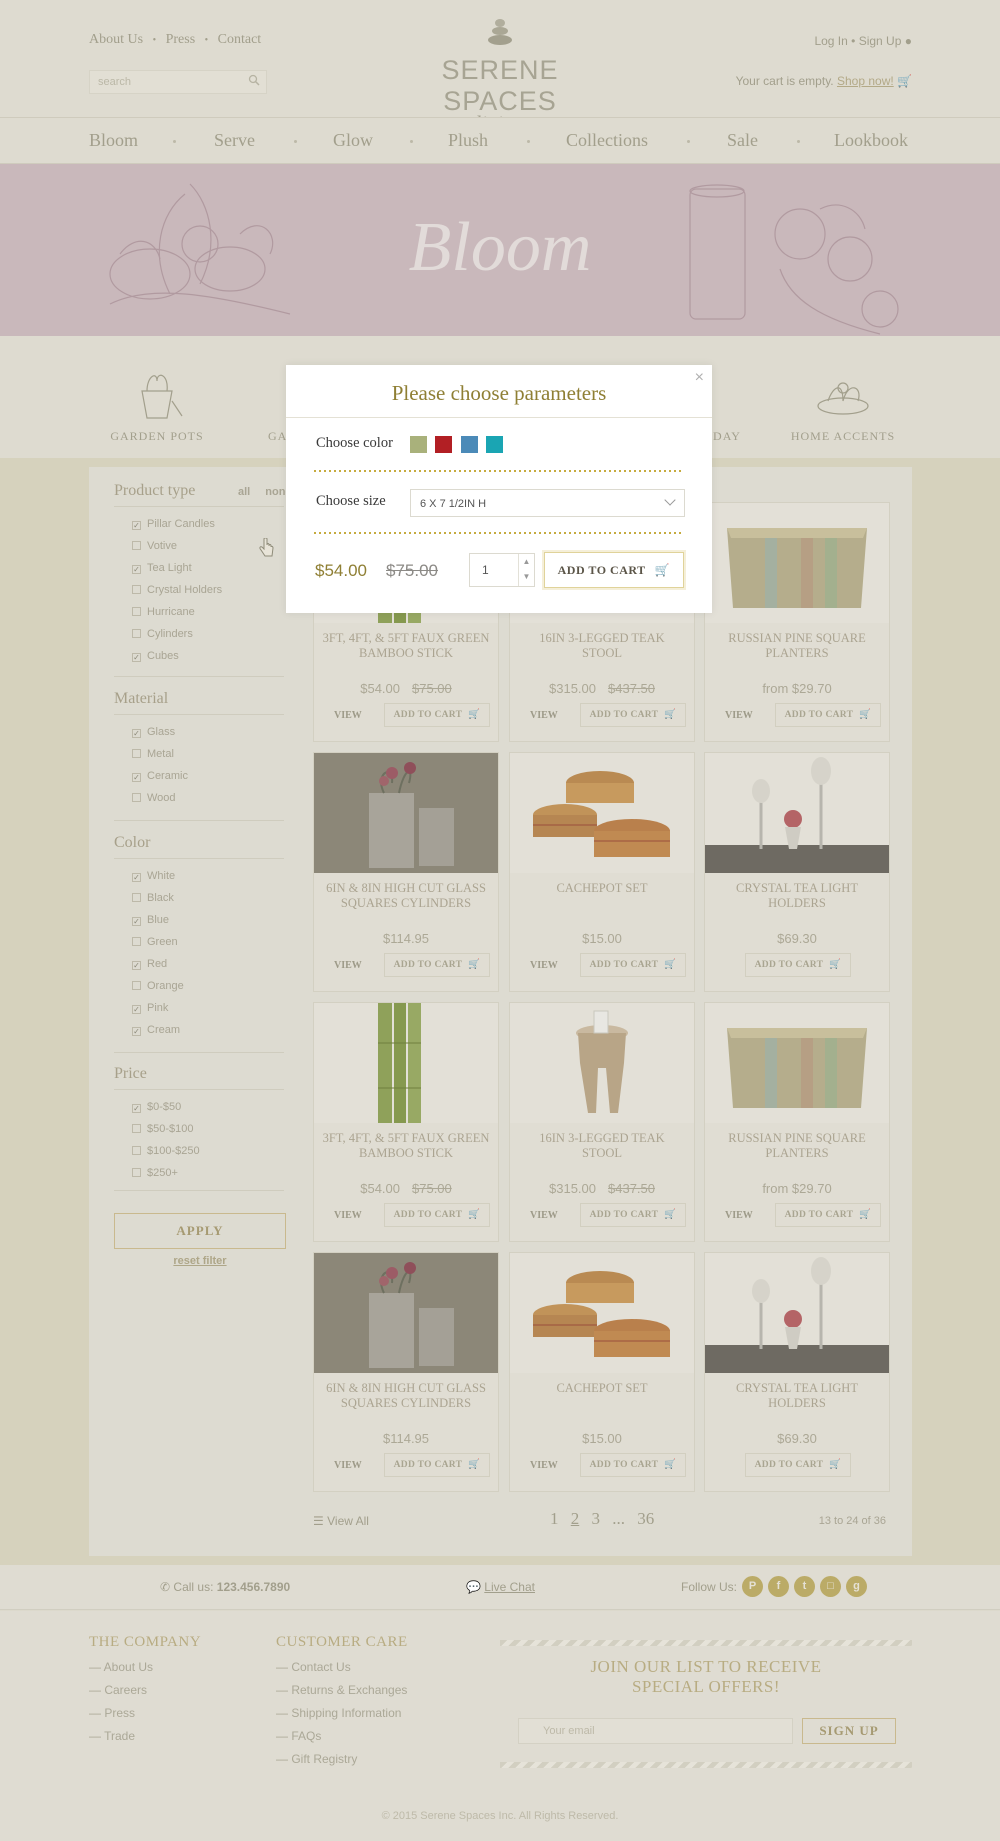 The width and height of the screenshot is (1000, 1841). Describe the element at coordinates (547, 503) in the screenshot. I see `size-select: 6 X 7 1/2IN H` at that location.